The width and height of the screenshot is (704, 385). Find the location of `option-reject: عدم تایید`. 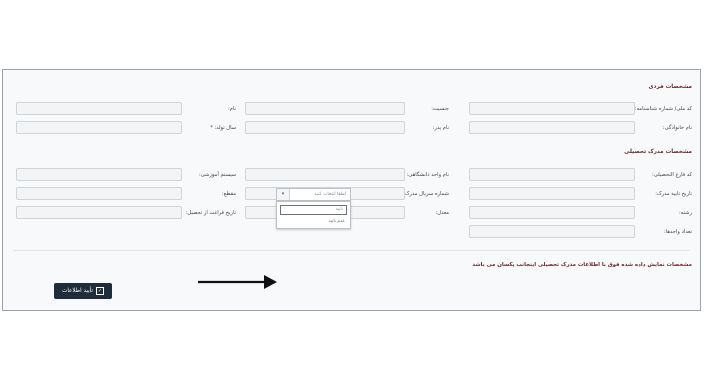

option-reject: عدم تایید is located at coordinates (337, 221).